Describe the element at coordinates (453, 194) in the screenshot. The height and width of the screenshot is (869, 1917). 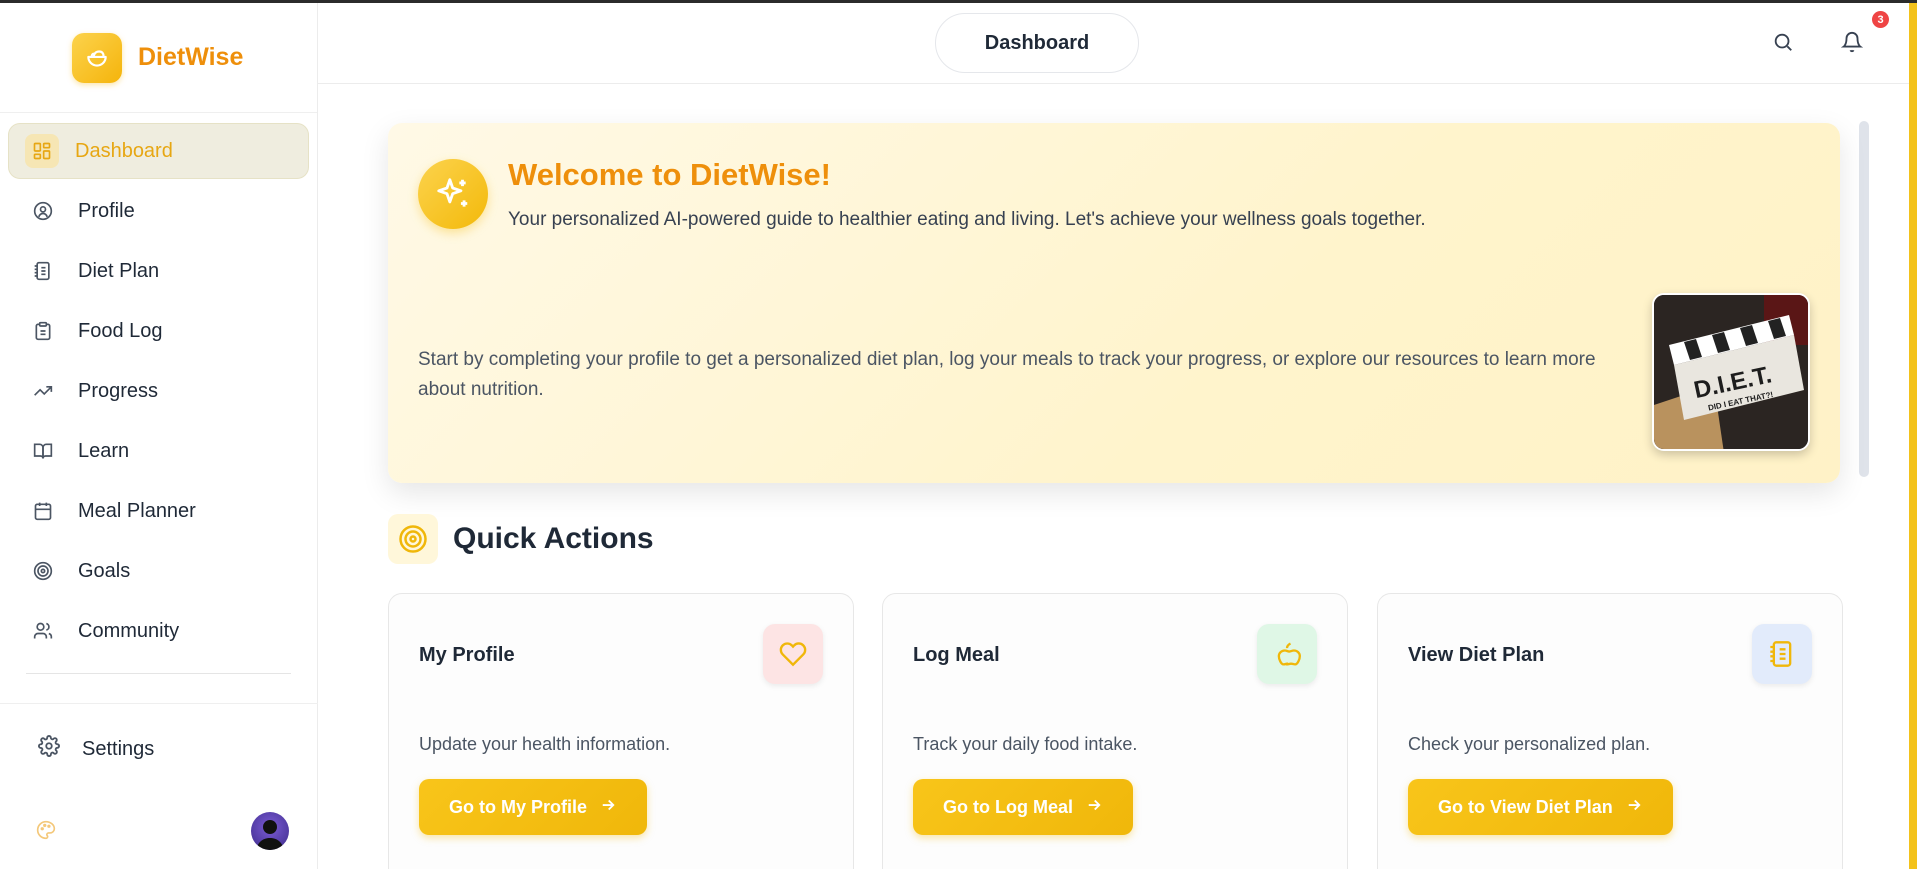
I see `sparkles-icon` at that location.